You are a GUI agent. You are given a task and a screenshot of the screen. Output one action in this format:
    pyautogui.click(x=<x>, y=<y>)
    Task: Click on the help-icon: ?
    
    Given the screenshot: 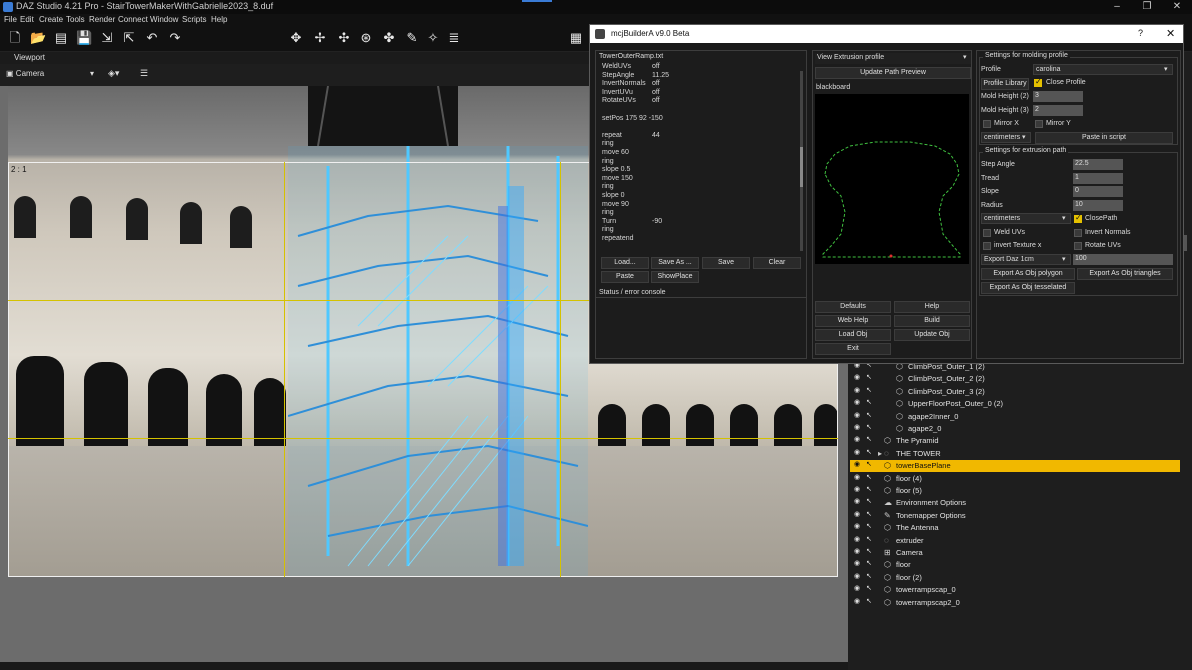 What is the action you would take?
    pyautogui.click(x=1140, y=33)
    